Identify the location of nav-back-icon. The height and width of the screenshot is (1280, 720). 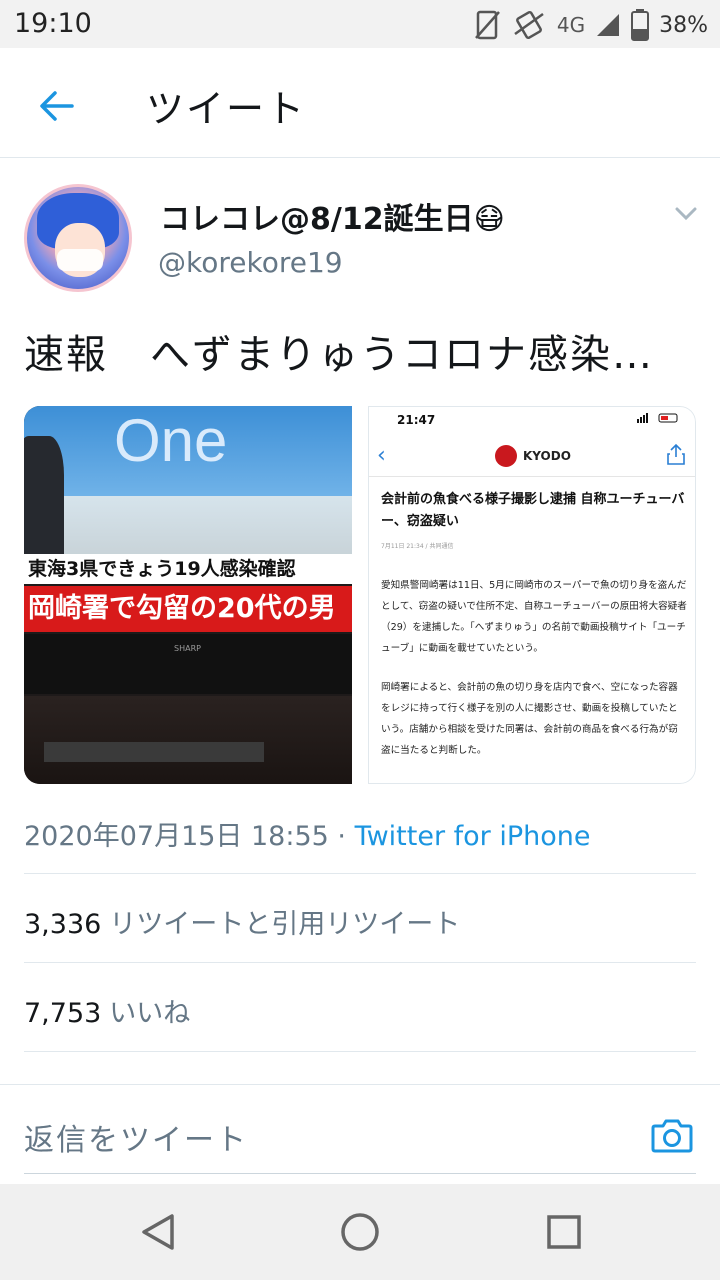
(158, 1232).